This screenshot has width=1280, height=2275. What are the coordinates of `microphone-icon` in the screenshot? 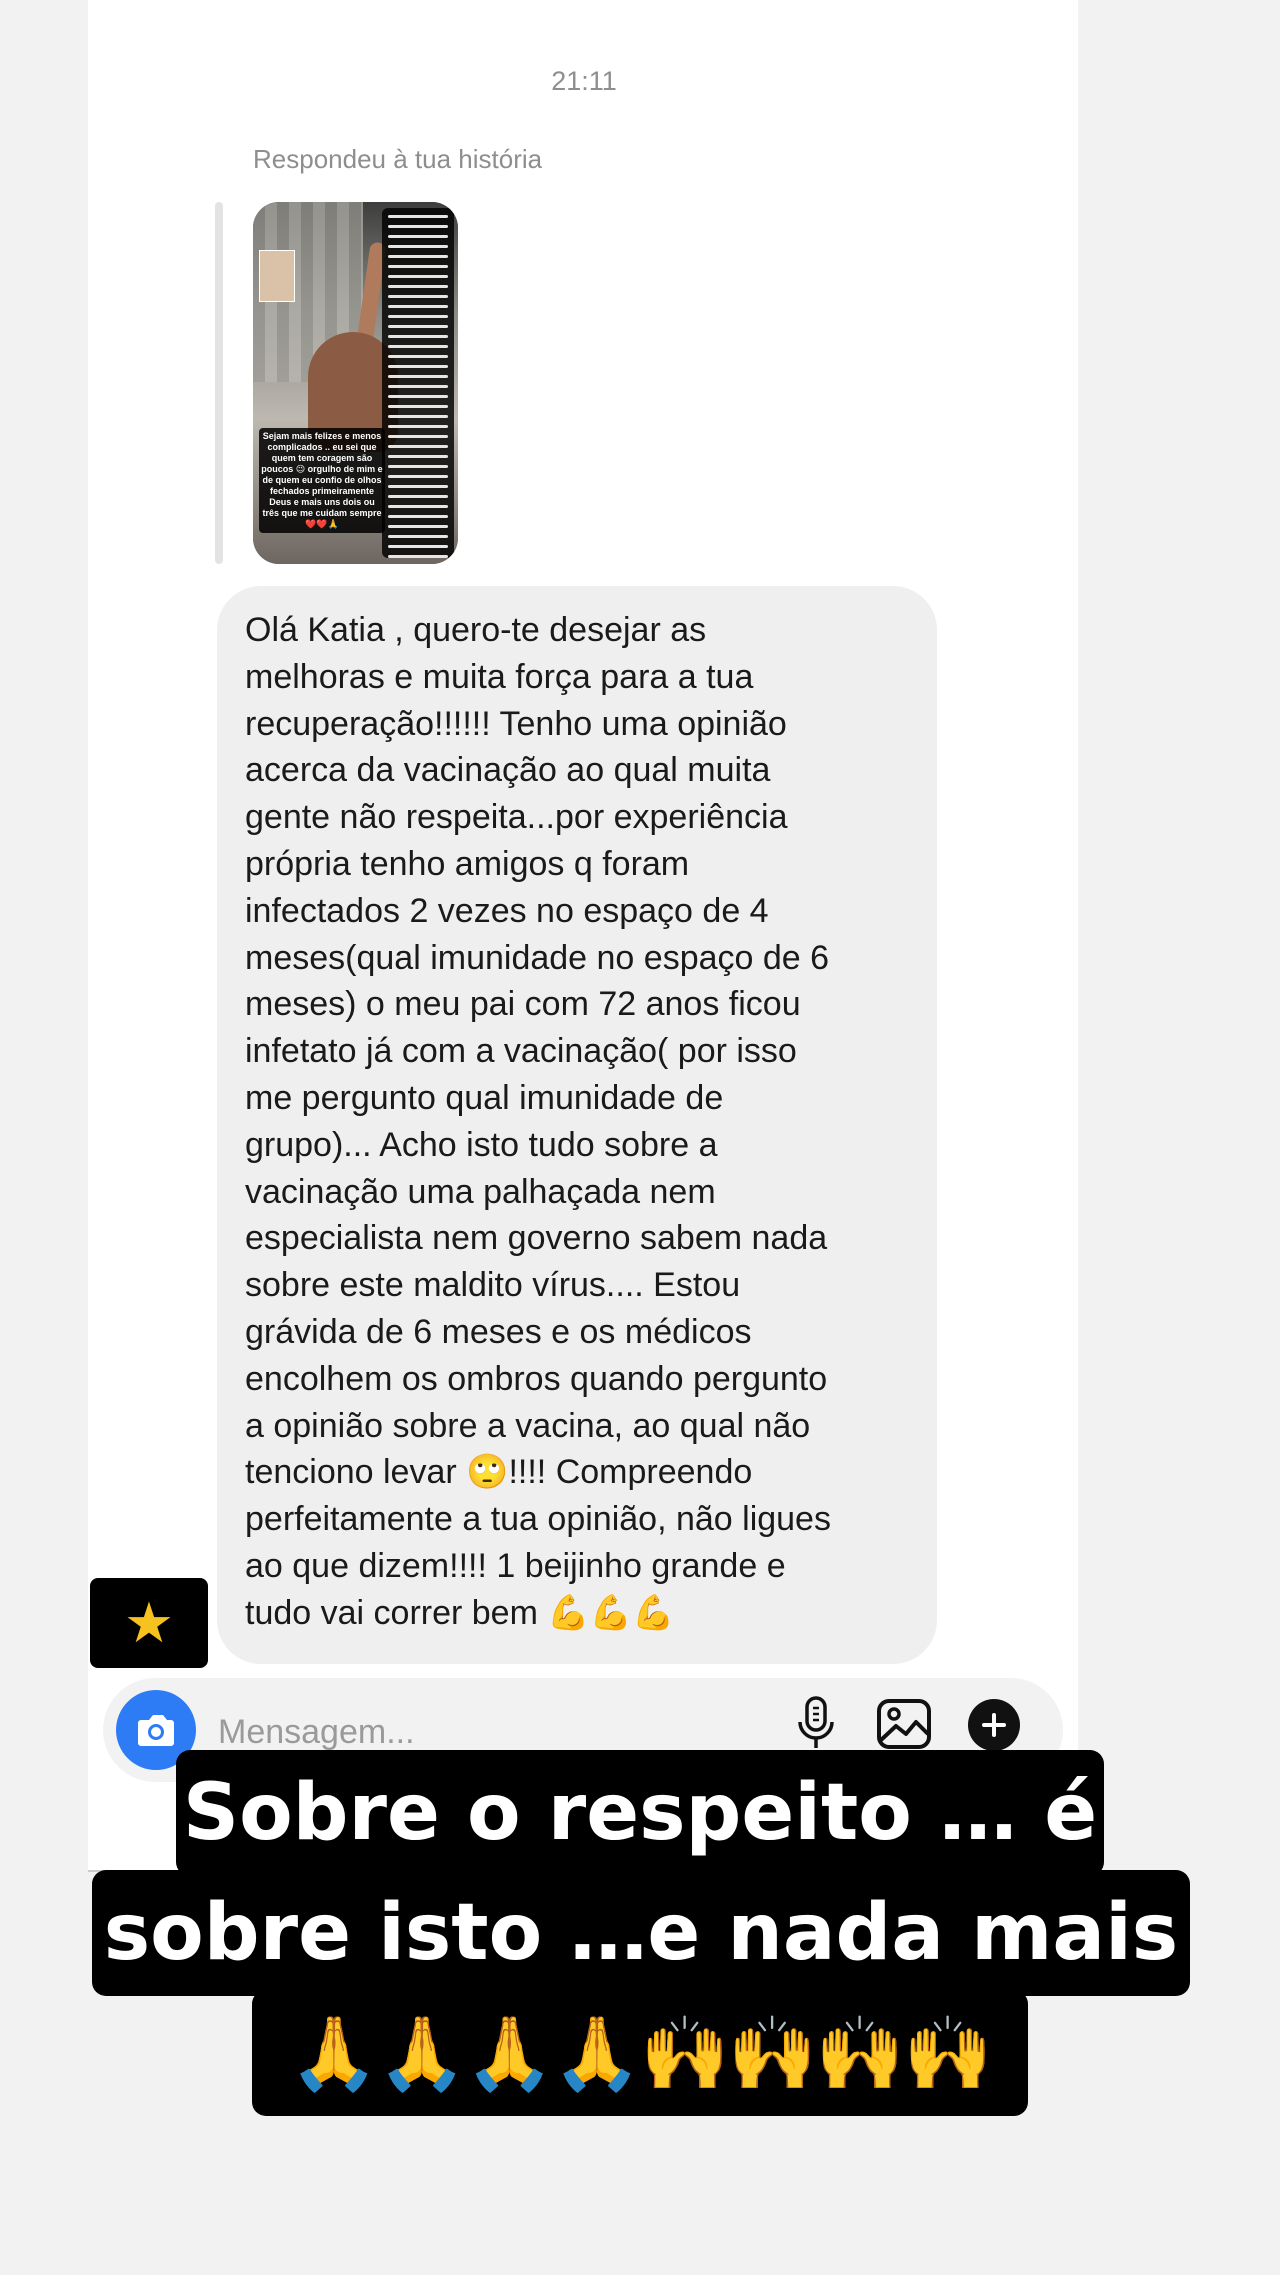 It's located at (816, 1722).